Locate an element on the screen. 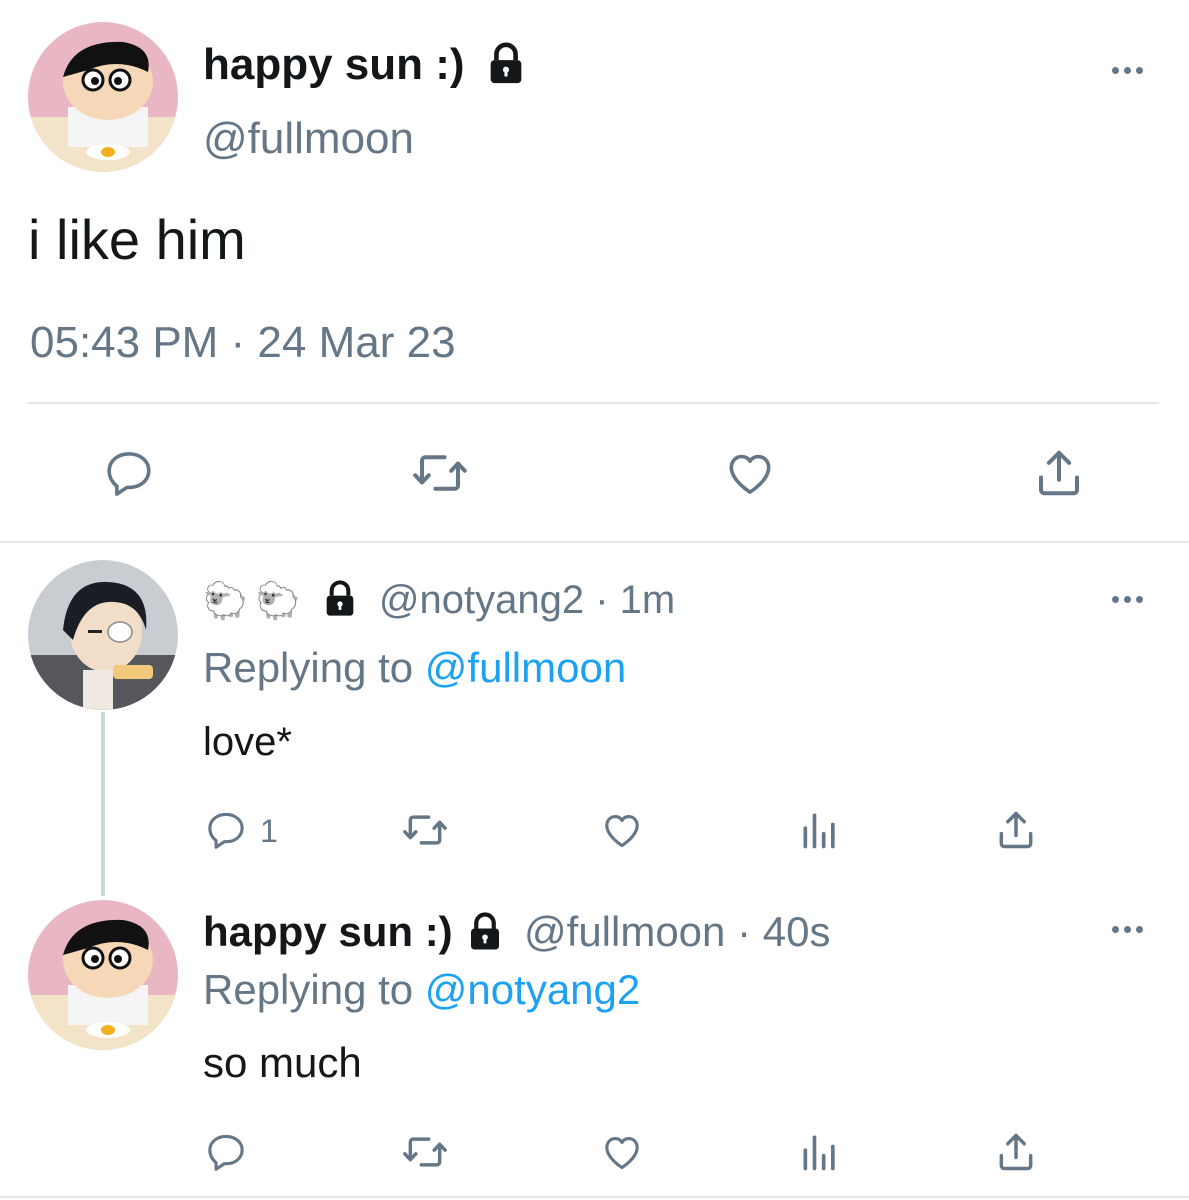  reply2-replying-to: Replying to @notyang2 is located at coordinates (421, 990).